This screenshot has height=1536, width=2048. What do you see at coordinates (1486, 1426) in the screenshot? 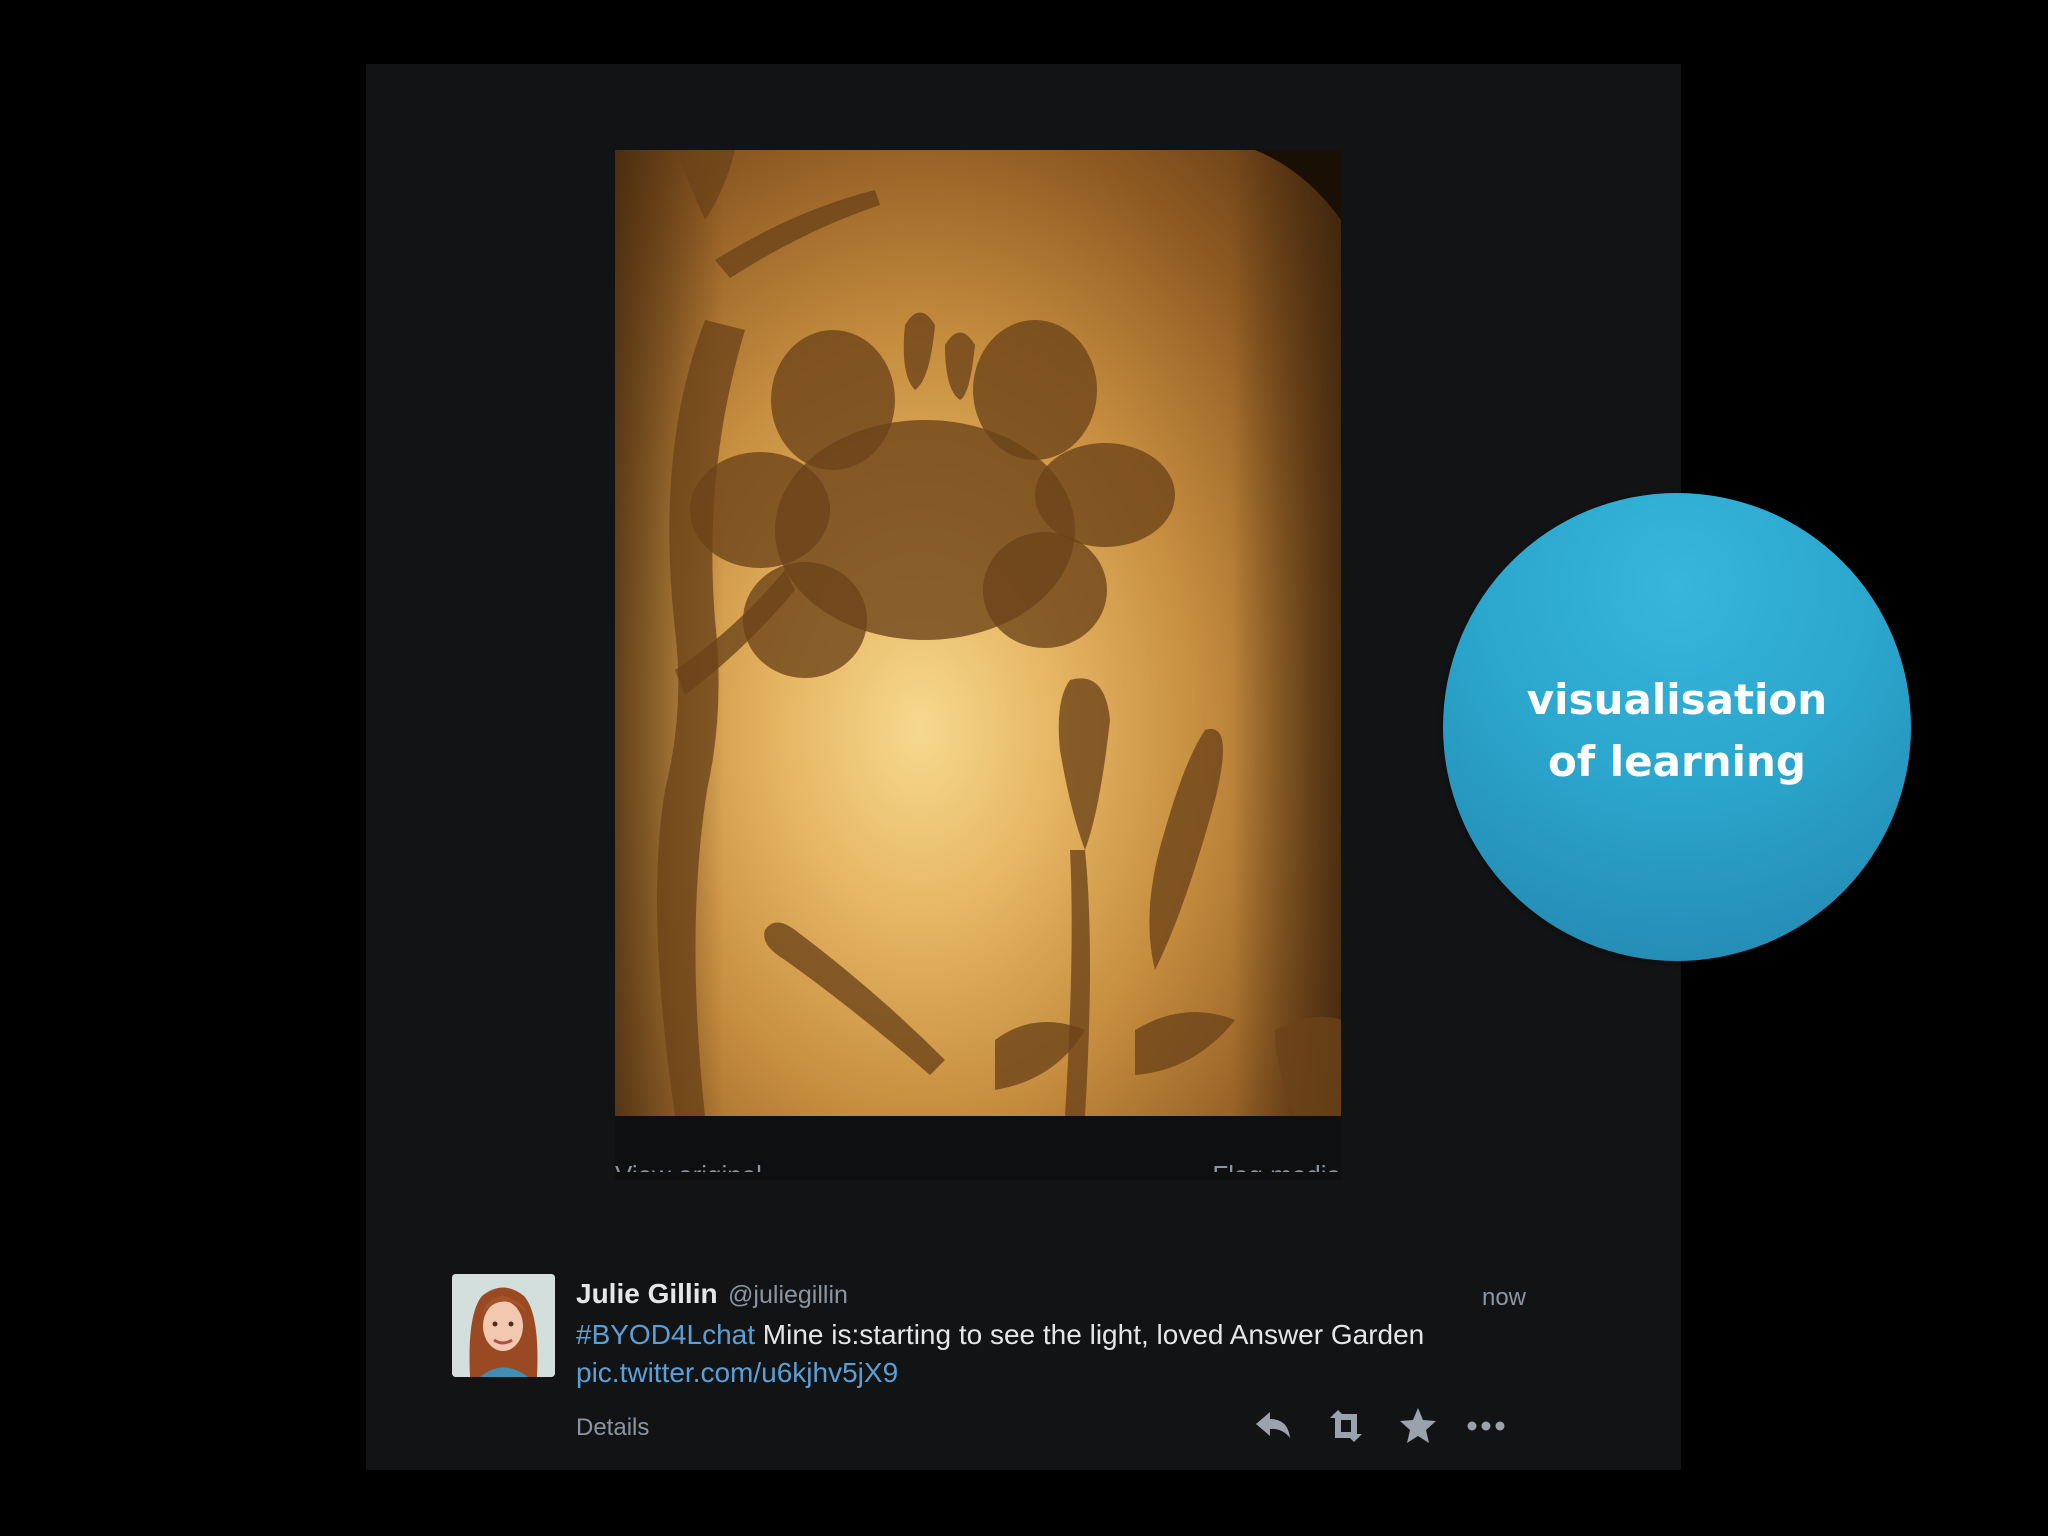
I see `more-icon` at bounding box center [1486, 1426].